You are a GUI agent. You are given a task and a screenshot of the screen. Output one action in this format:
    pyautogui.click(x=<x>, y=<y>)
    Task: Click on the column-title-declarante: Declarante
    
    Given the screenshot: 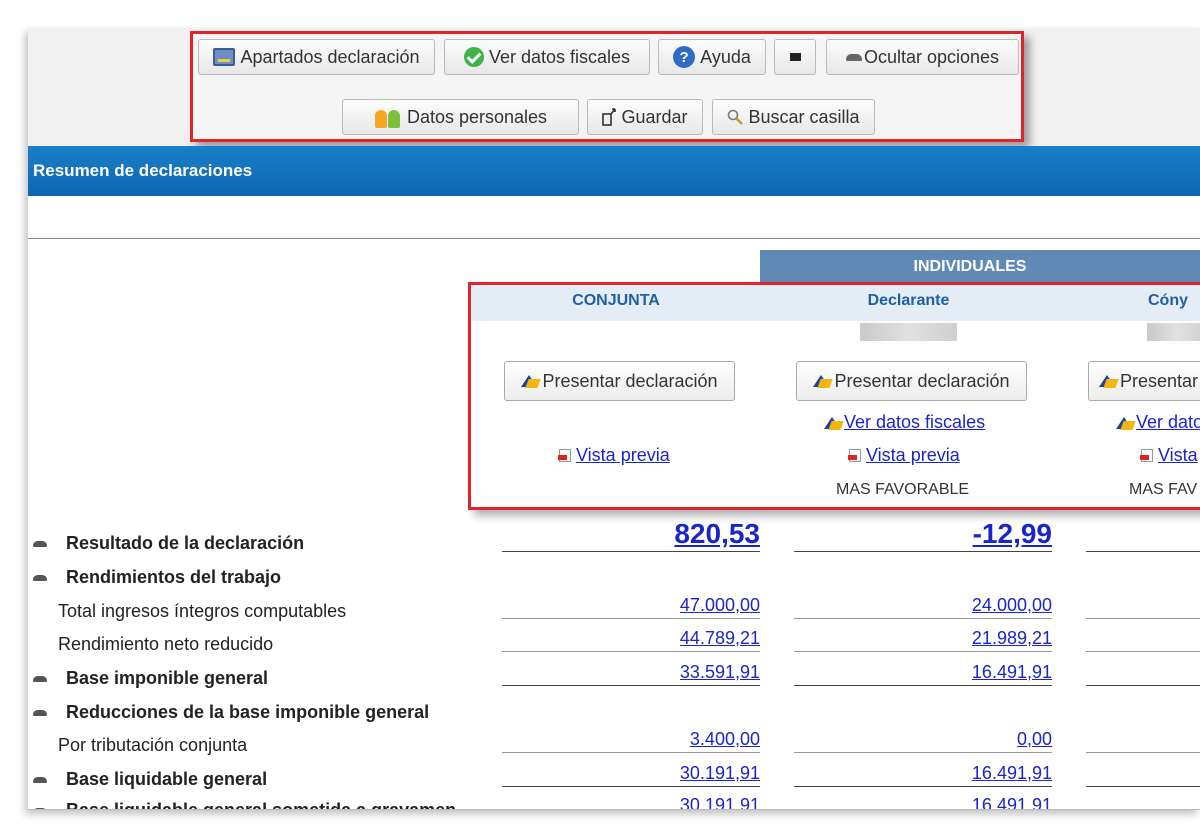 What is the action you would take?
    pyautogui.click(x=908, y=300)
    